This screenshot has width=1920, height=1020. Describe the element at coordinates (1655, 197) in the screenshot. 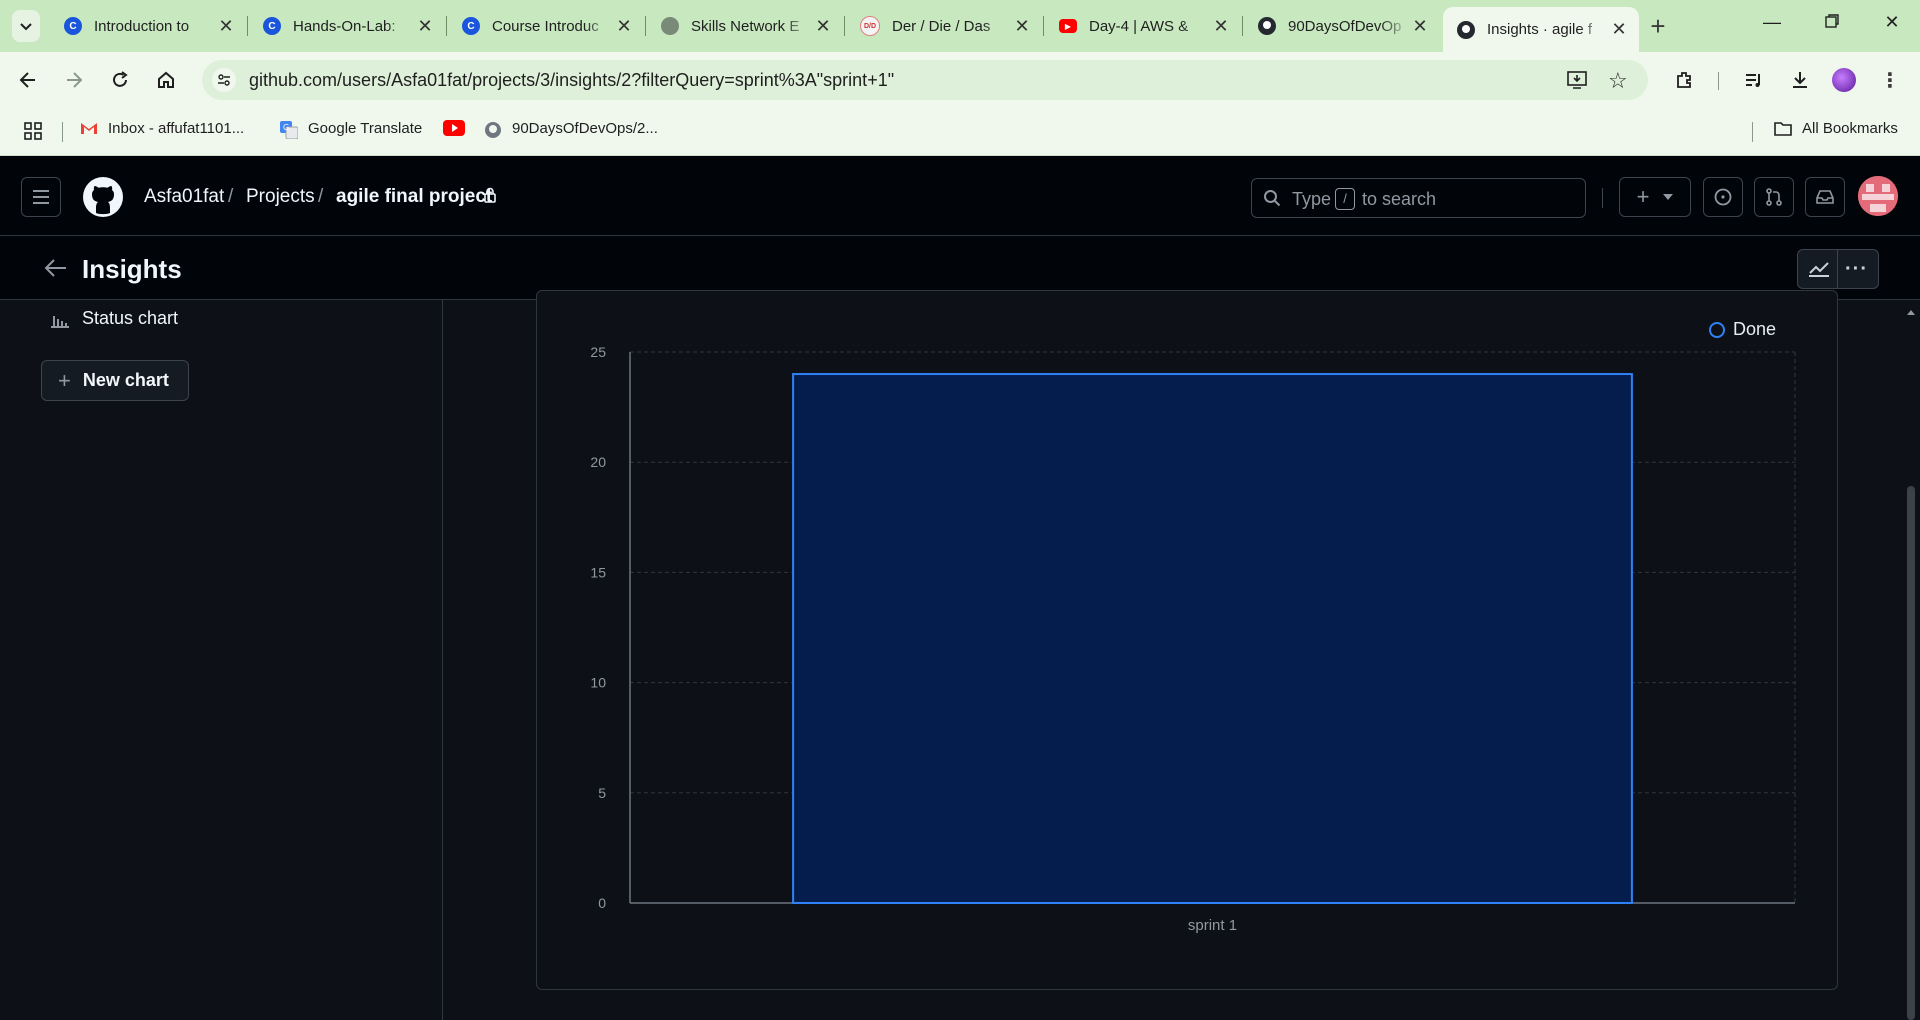

I see `create-new-button: +` at that location.